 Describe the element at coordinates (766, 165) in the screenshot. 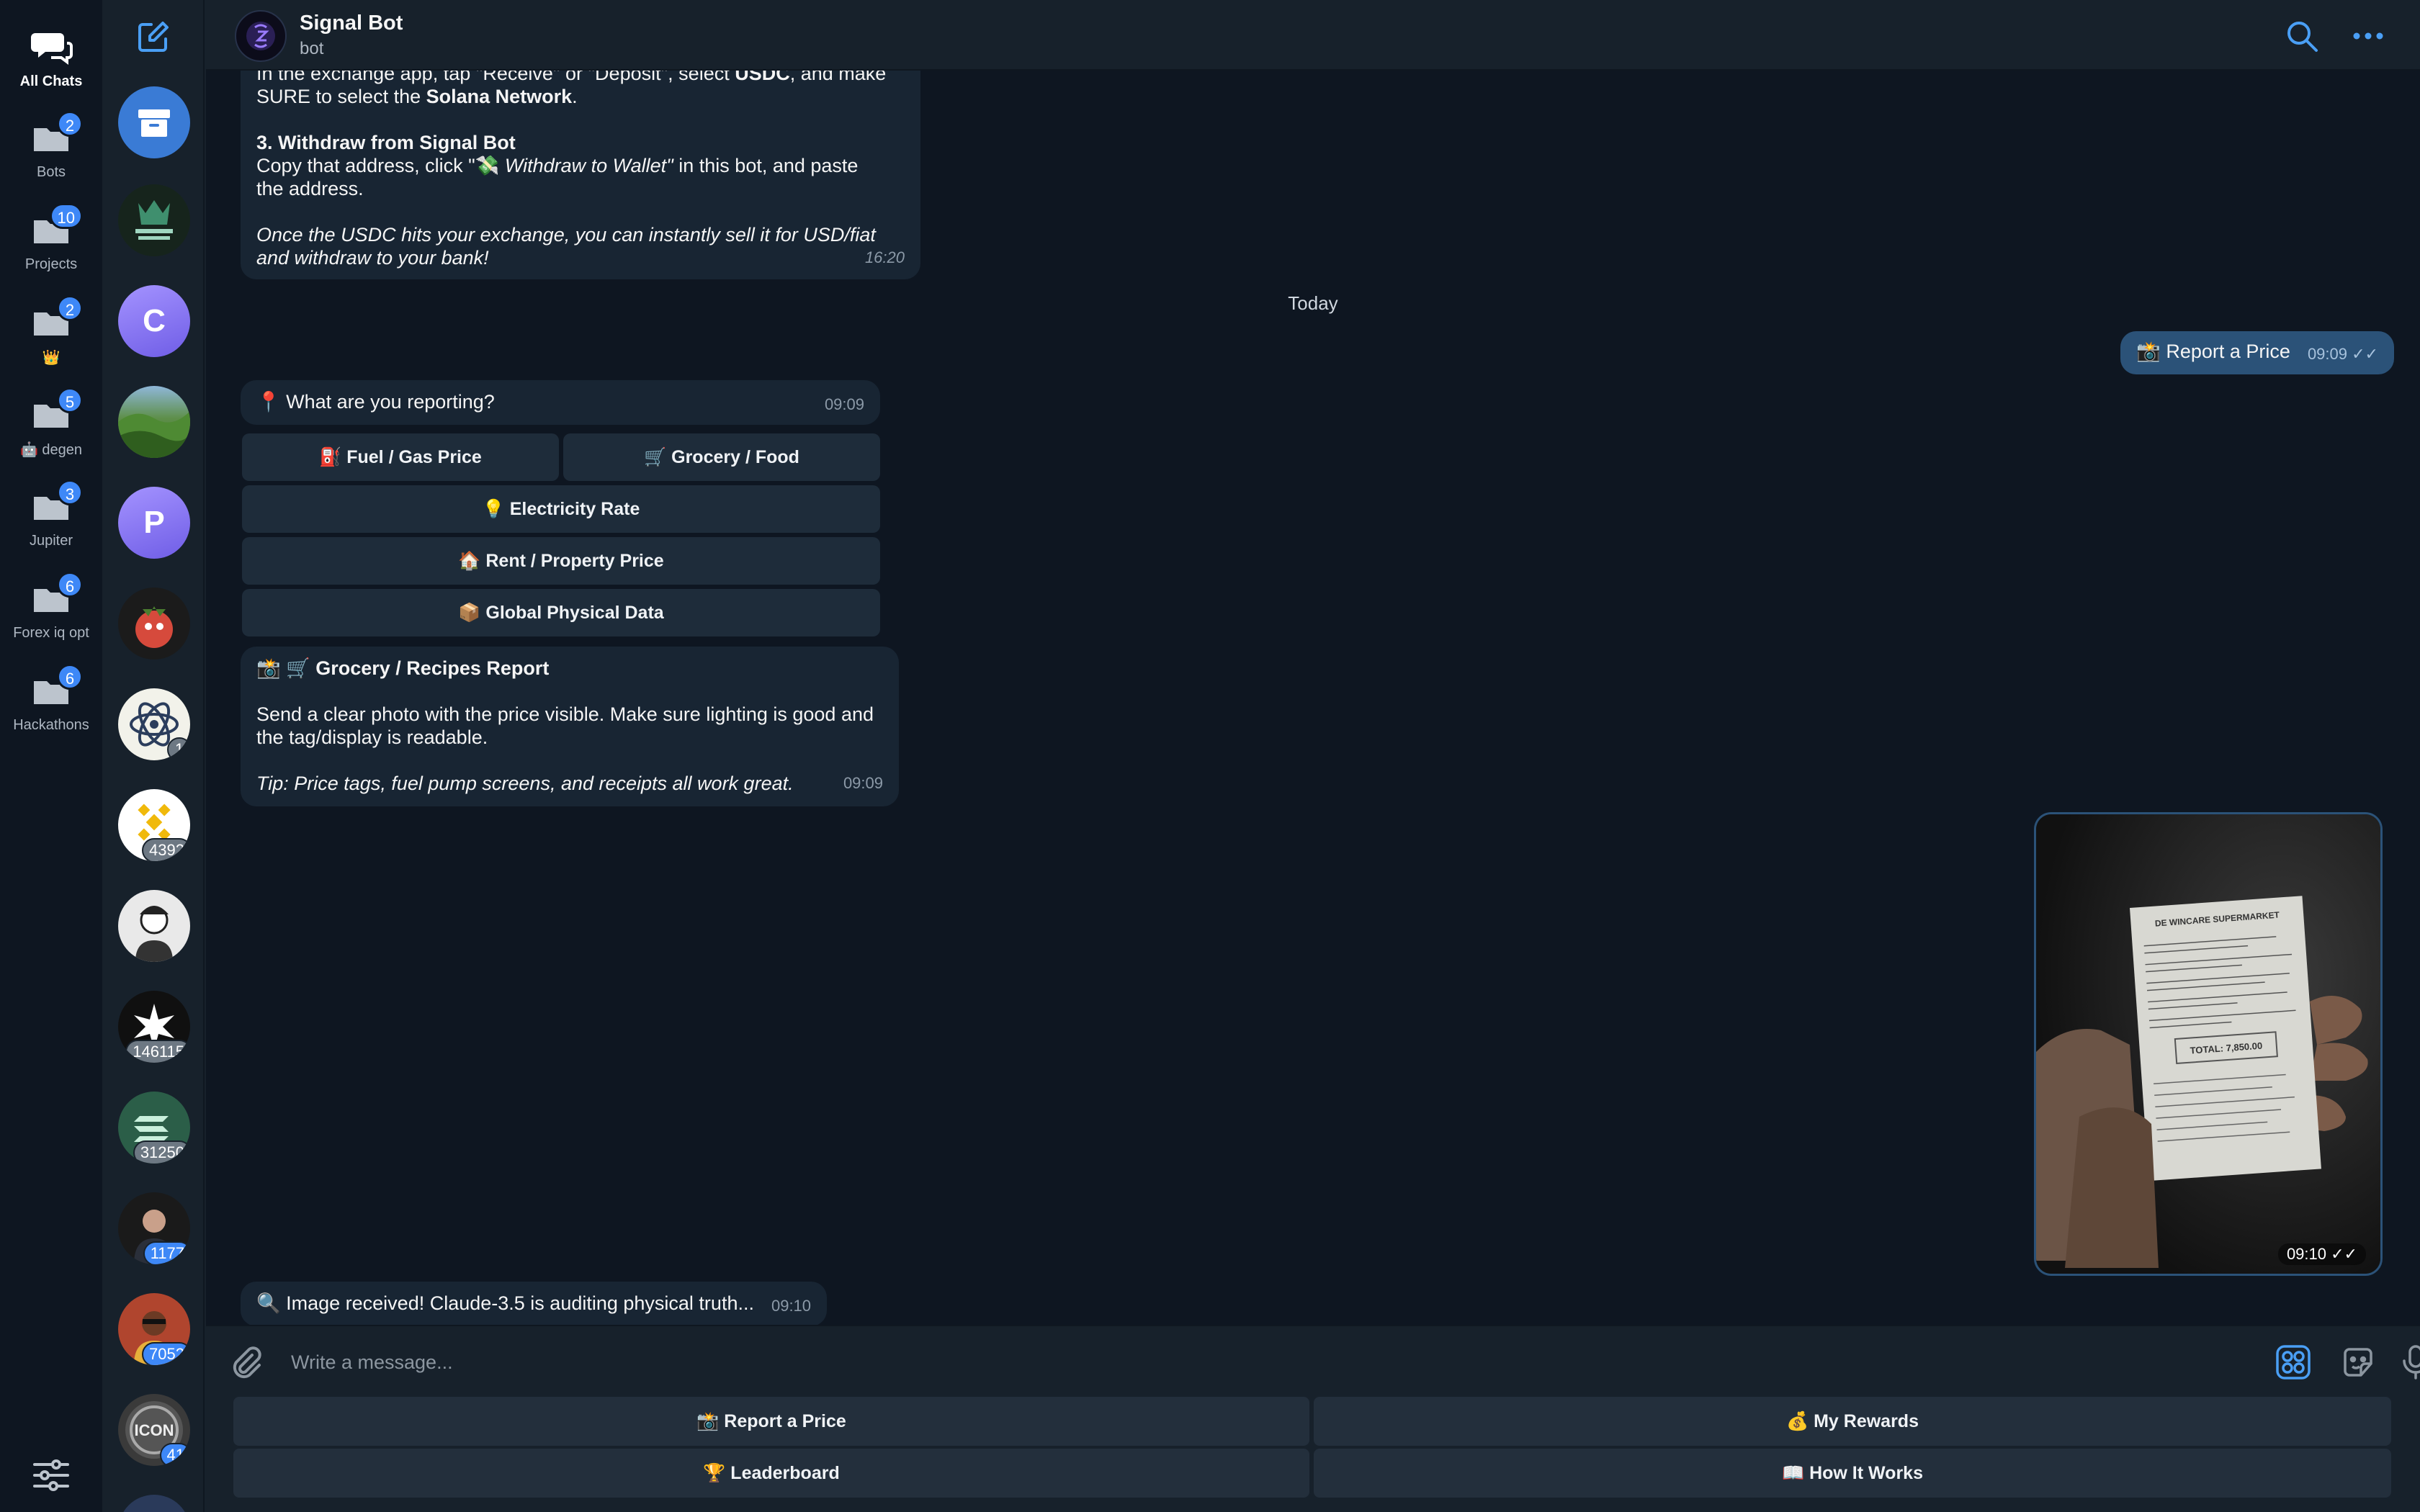

I see `message-text: in this bot, and paste` at that location.